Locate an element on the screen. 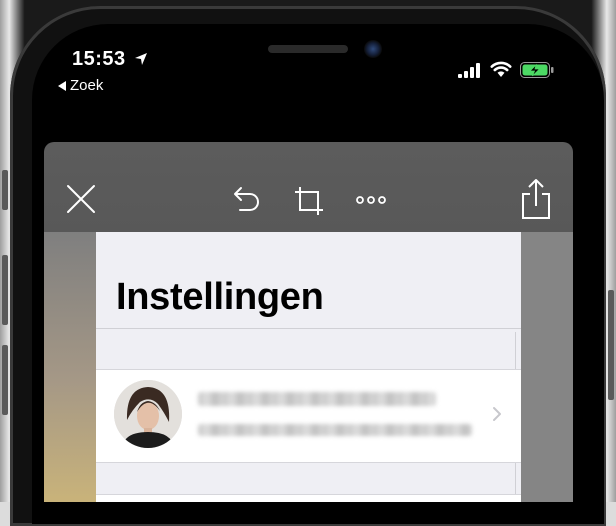 The width and height of the screenshot is (616, 526). status-time: 15:53 is located at coordinates (99, 59).